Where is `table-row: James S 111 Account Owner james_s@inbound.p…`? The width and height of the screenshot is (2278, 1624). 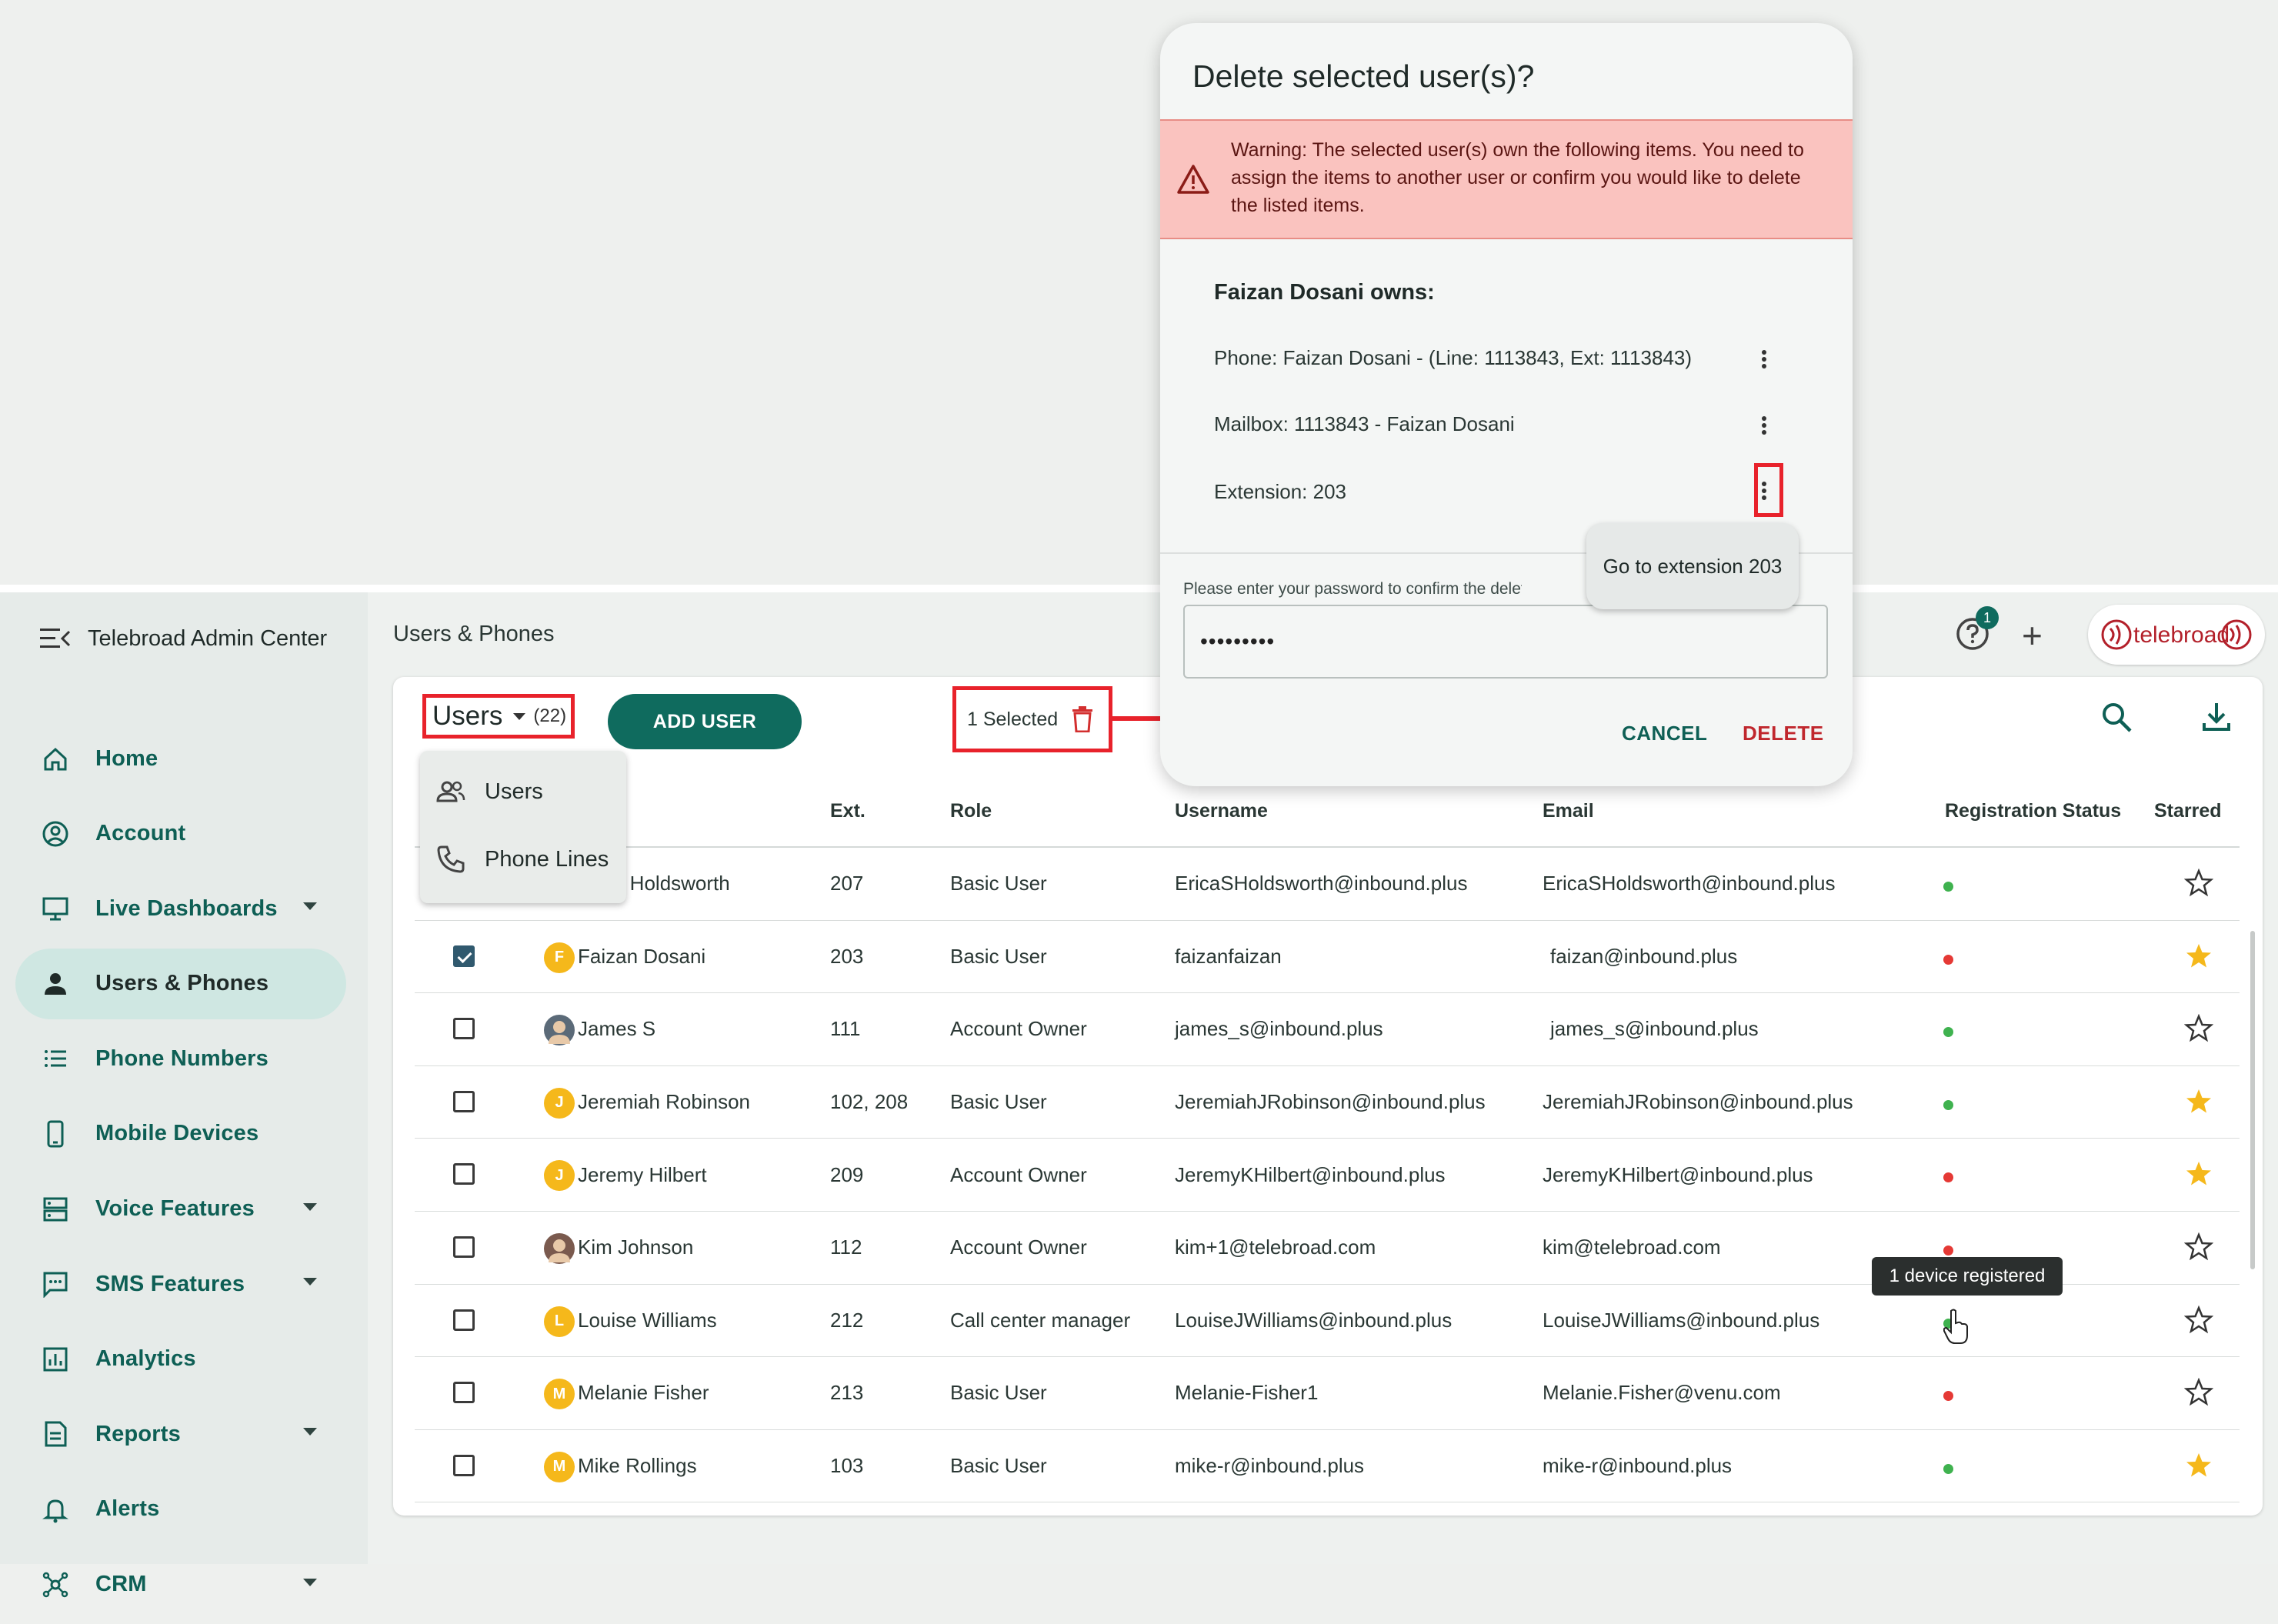 table-row: James S 111 Account Owner james_s@inbound.p… is located at coordinates (1327, 1029).